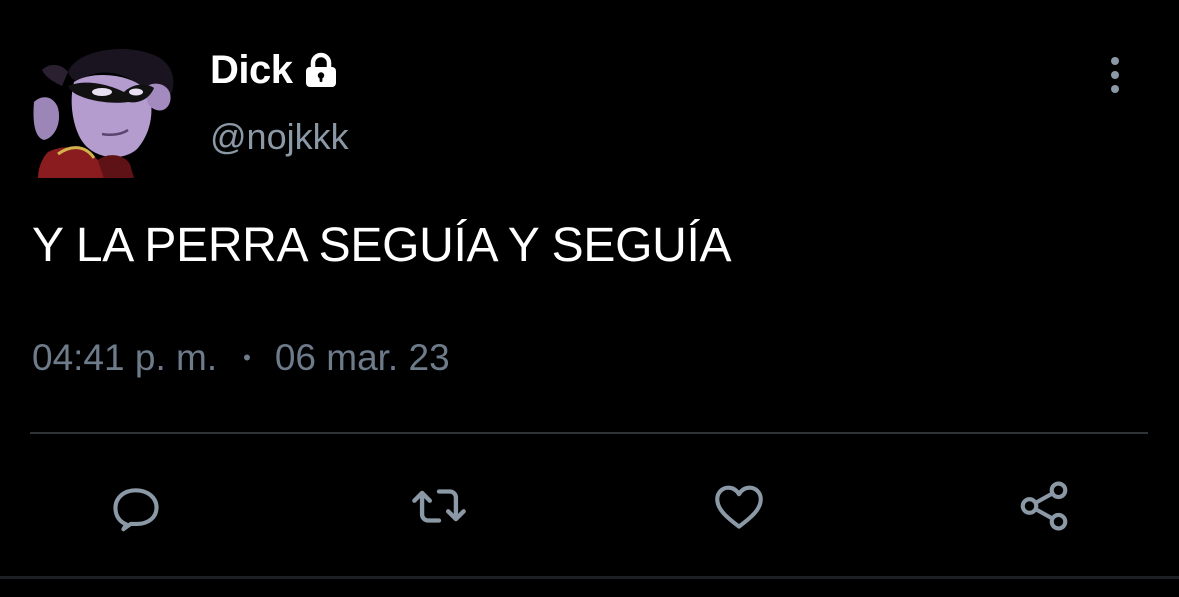  I want to click on share-icon, so click(1044, 506).